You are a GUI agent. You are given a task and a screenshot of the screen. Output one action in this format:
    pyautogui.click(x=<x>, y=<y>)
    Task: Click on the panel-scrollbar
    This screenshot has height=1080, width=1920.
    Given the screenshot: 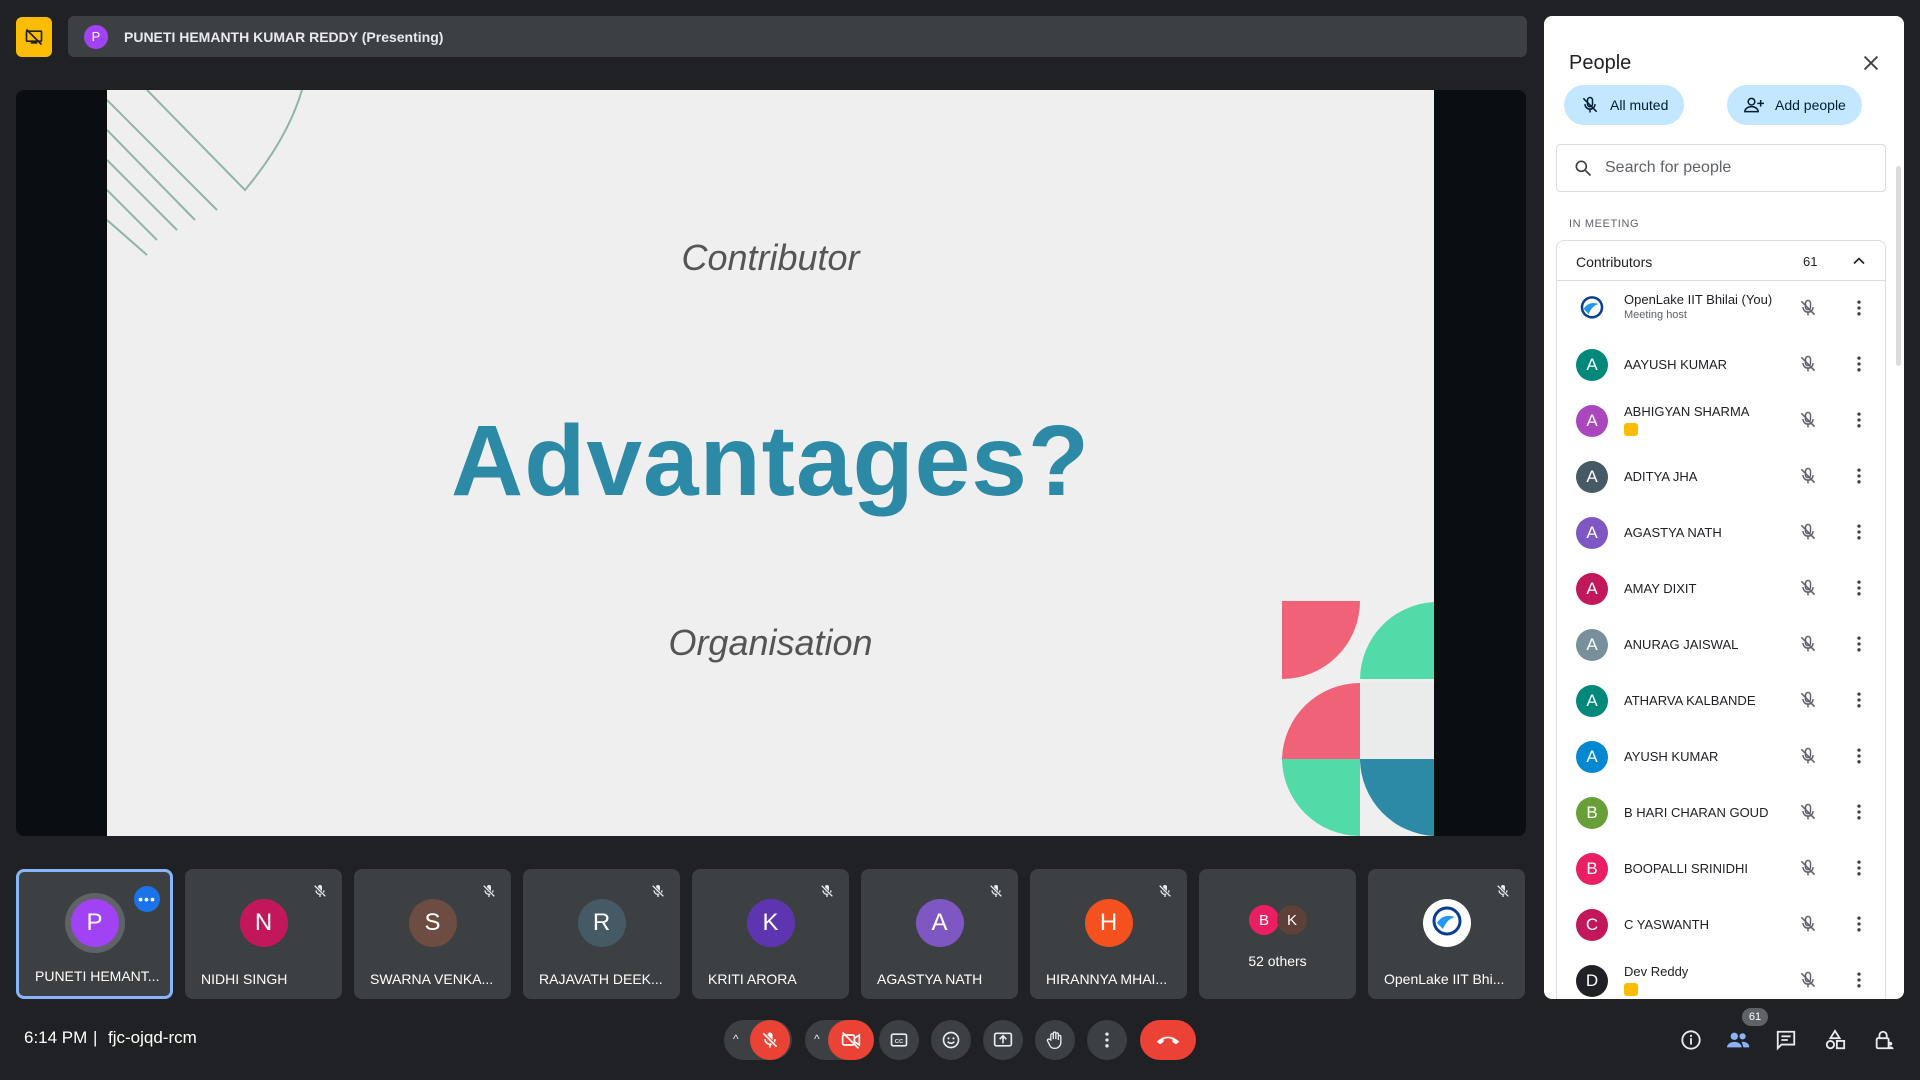 What is the action you would take?
    pyautogui.click(x=1898, y=266)
    